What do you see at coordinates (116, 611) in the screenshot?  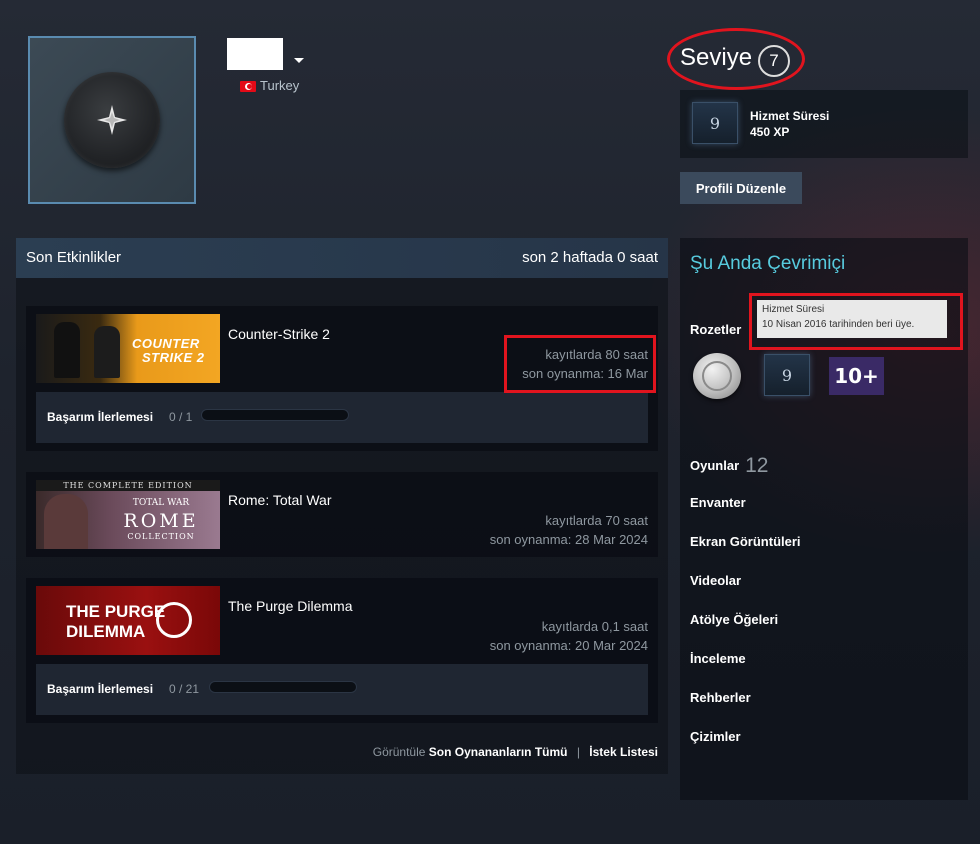 I see `capsule-text: THE PURGE` at bounding box center [116, 611].